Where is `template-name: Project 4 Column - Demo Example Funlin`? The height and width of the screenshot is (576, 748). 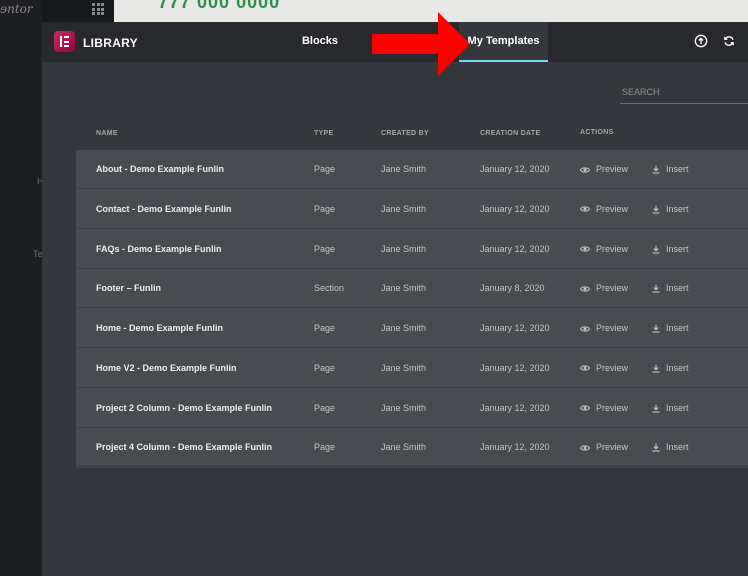 template-name: Project 4 Column - Demo Example Funlin is located at coordinates (184, 447).